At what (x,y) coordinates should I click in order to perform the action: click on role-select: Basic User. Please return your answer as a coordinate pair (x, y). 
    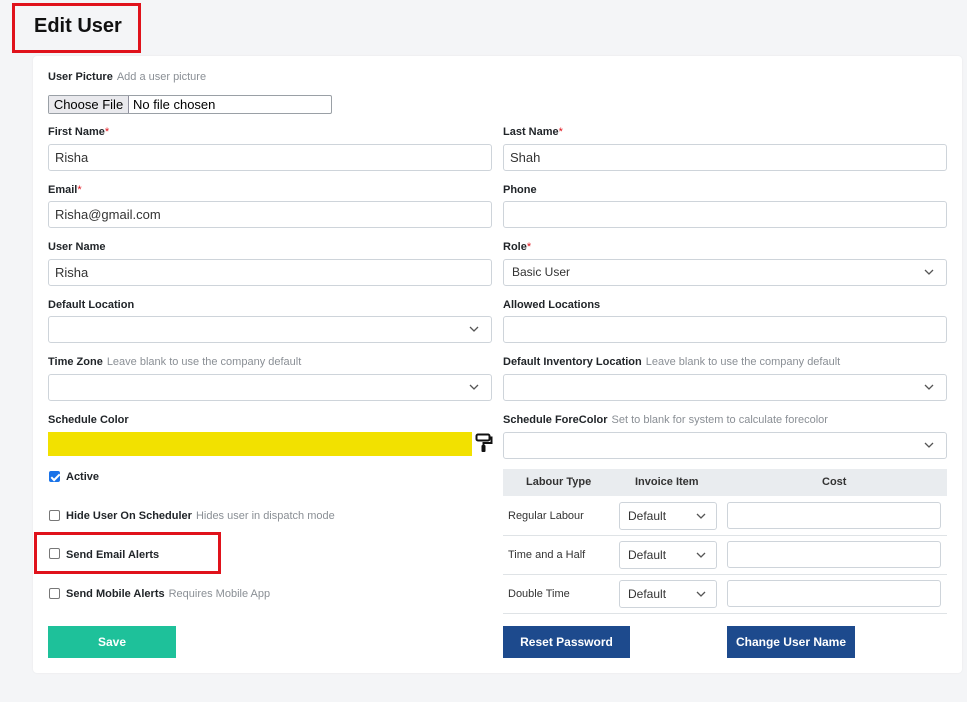
    Looking at the image, I should click on (725, 272).